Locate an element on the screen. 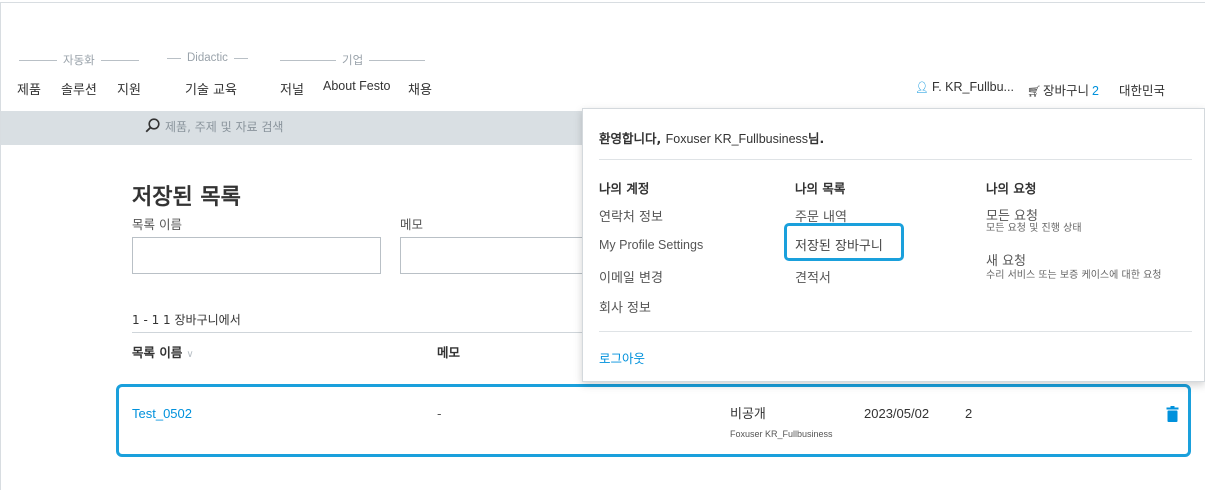 Image resolution: width=1205 pixels, height=490 pixels. cart-button: 🛒︎ 장바구니 2 is located at coordinates (1063, 89).